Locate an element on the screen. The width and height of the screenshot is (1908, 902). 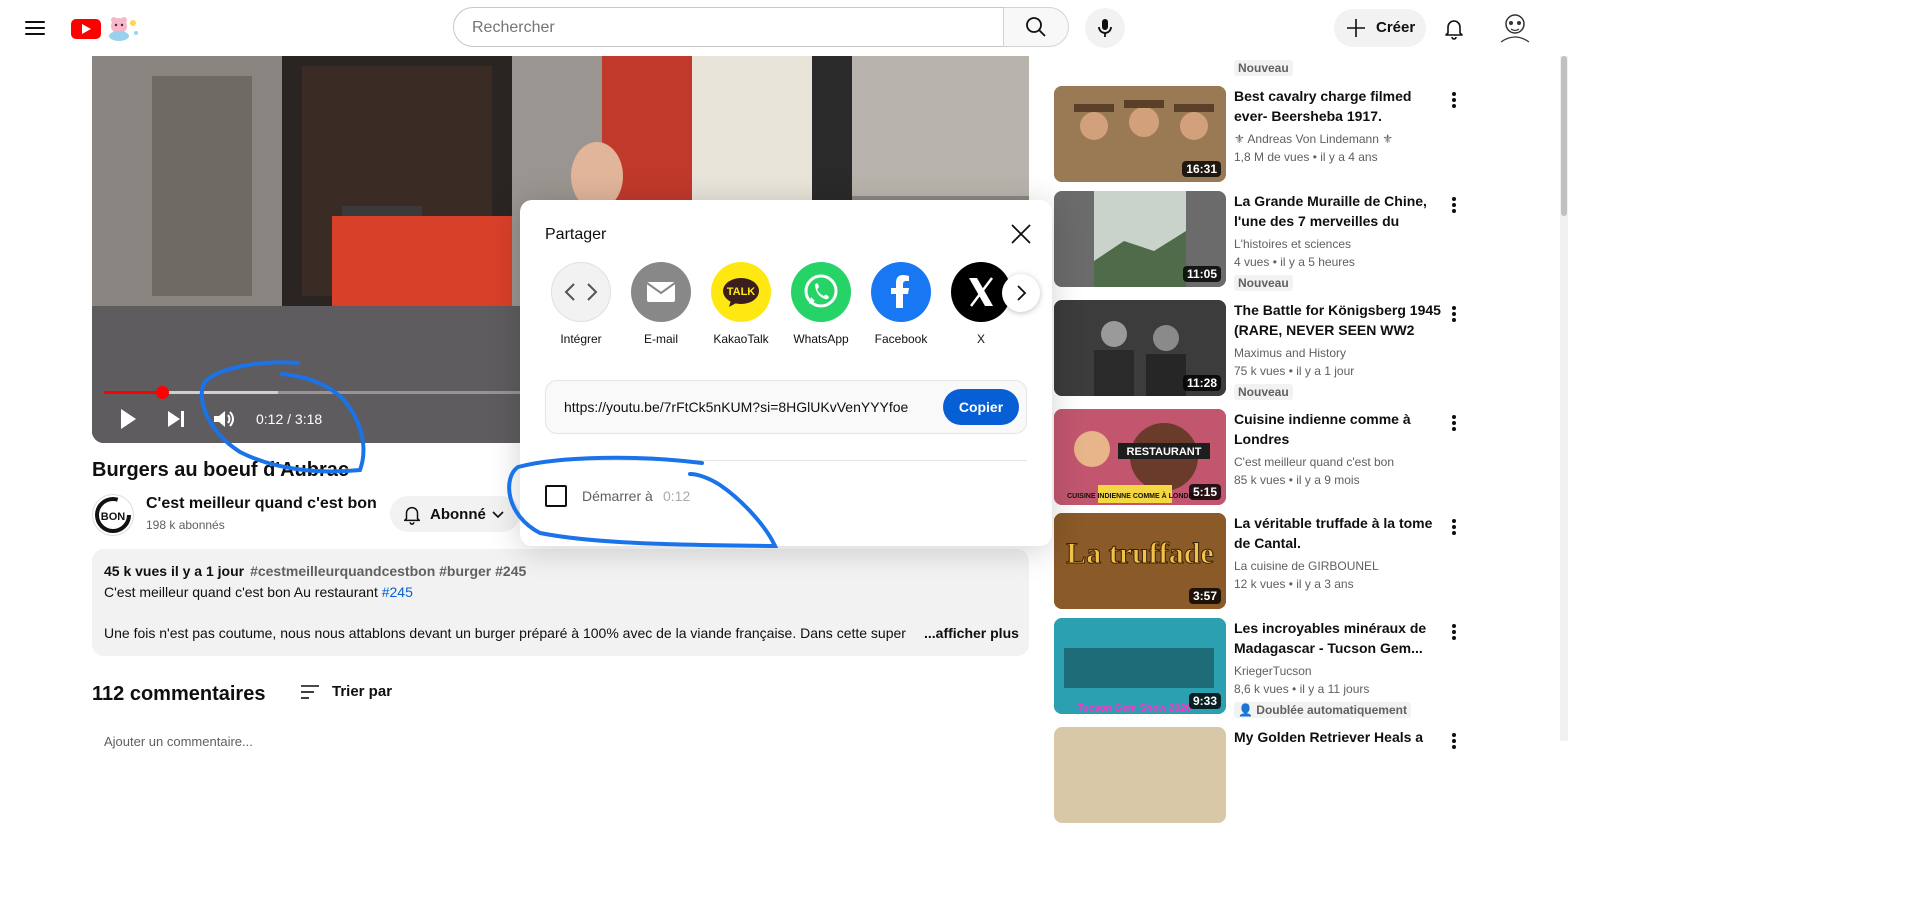
recommended-title: My Golden Retriever Heals a is located at coordinates (1339, 737).